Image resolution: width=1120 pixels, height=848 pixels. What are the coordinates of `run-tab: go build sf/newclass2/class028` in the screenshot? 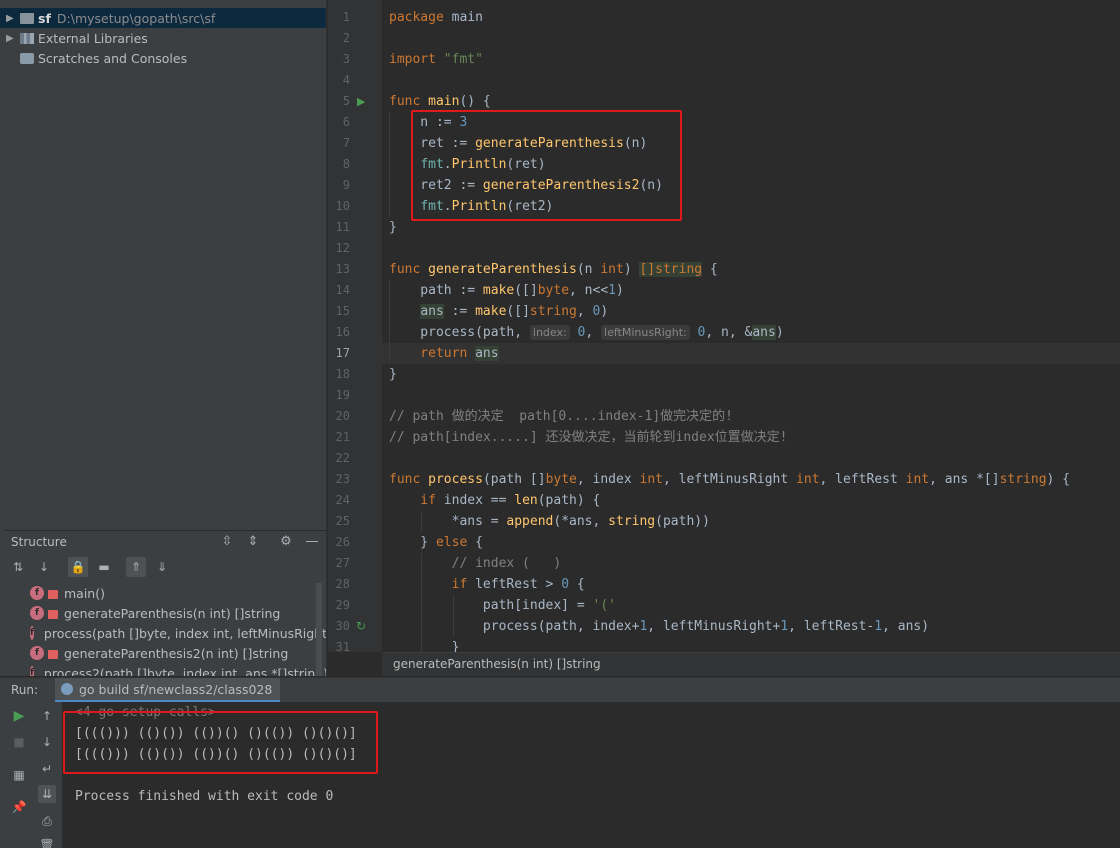 It's located at (168, 690).